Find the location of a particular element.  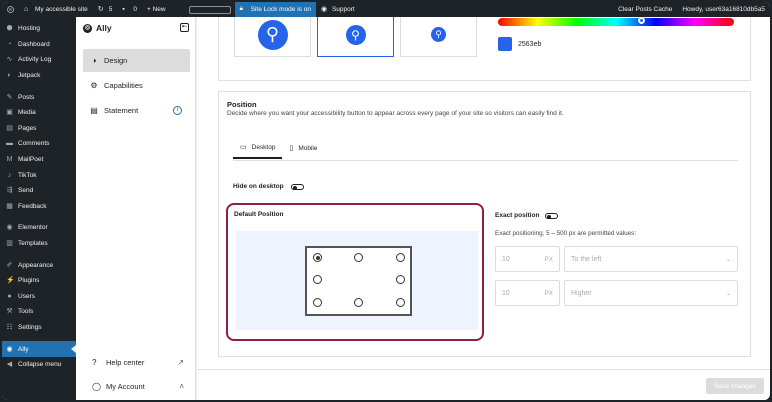

users-icon: ● is located at coordinates (9, 296).